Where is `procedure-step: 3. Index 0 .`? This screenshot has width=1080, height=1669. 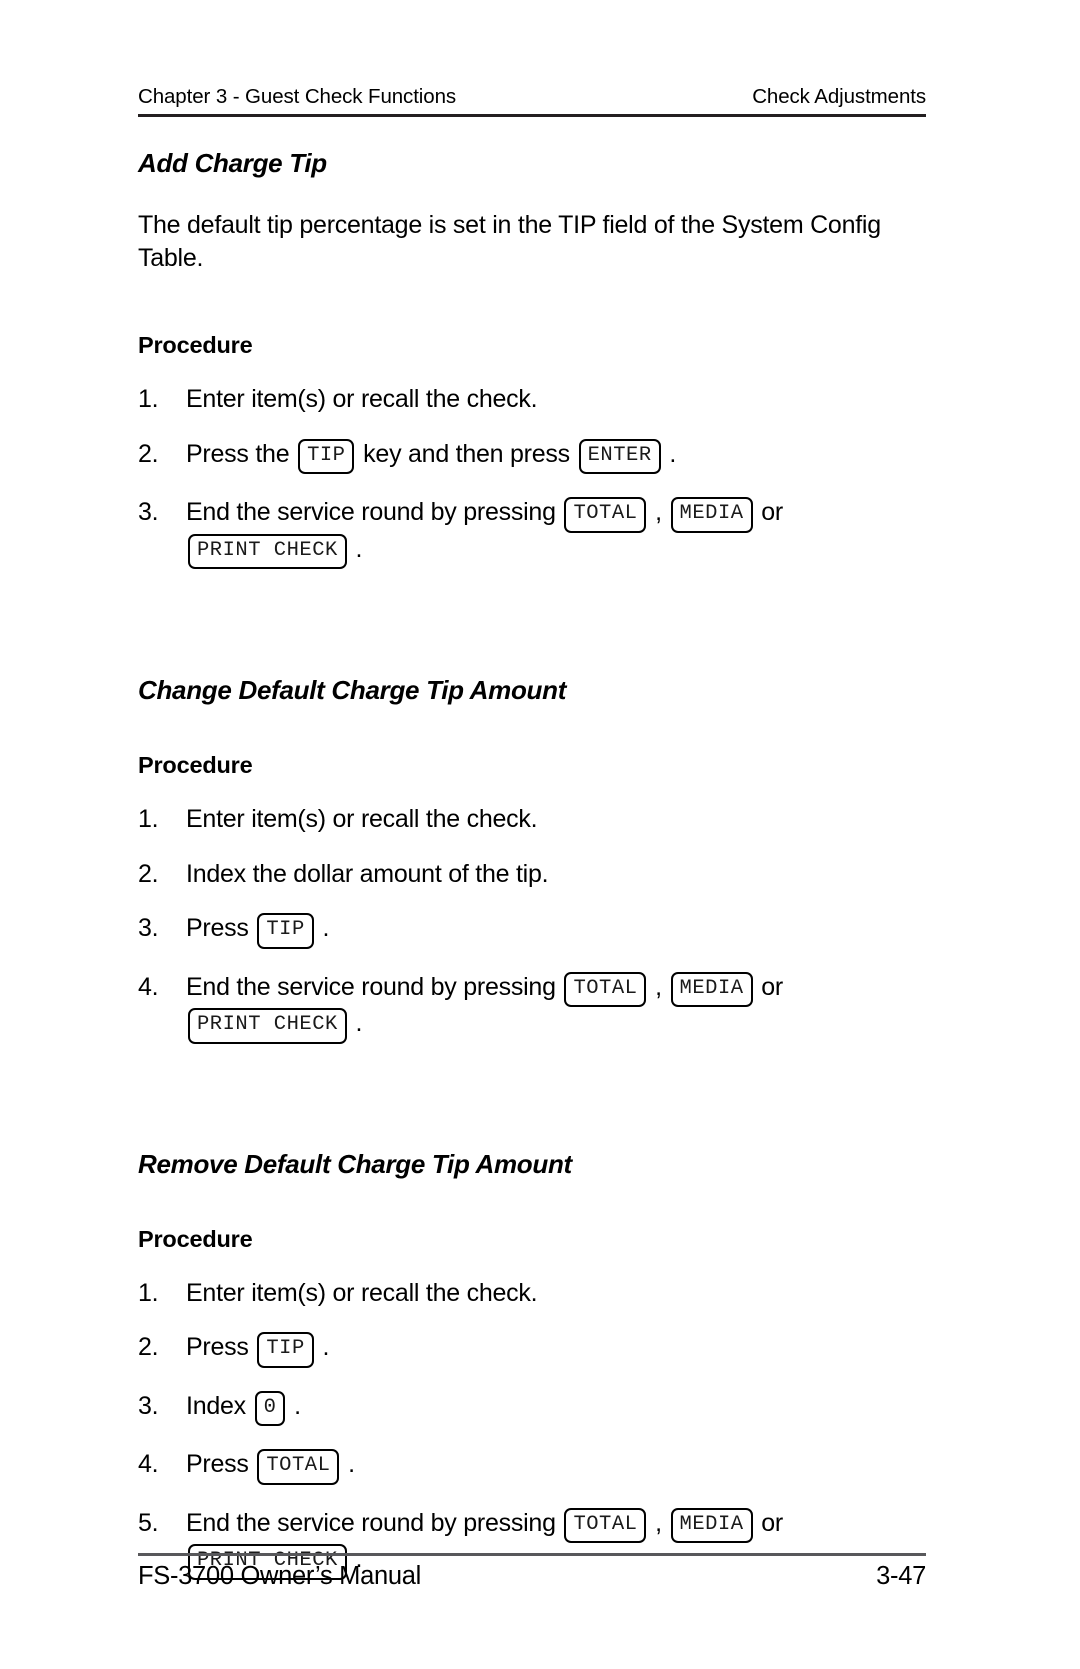 procedure-step: 3. Index 0 . is located at coordinates (538, 1408).